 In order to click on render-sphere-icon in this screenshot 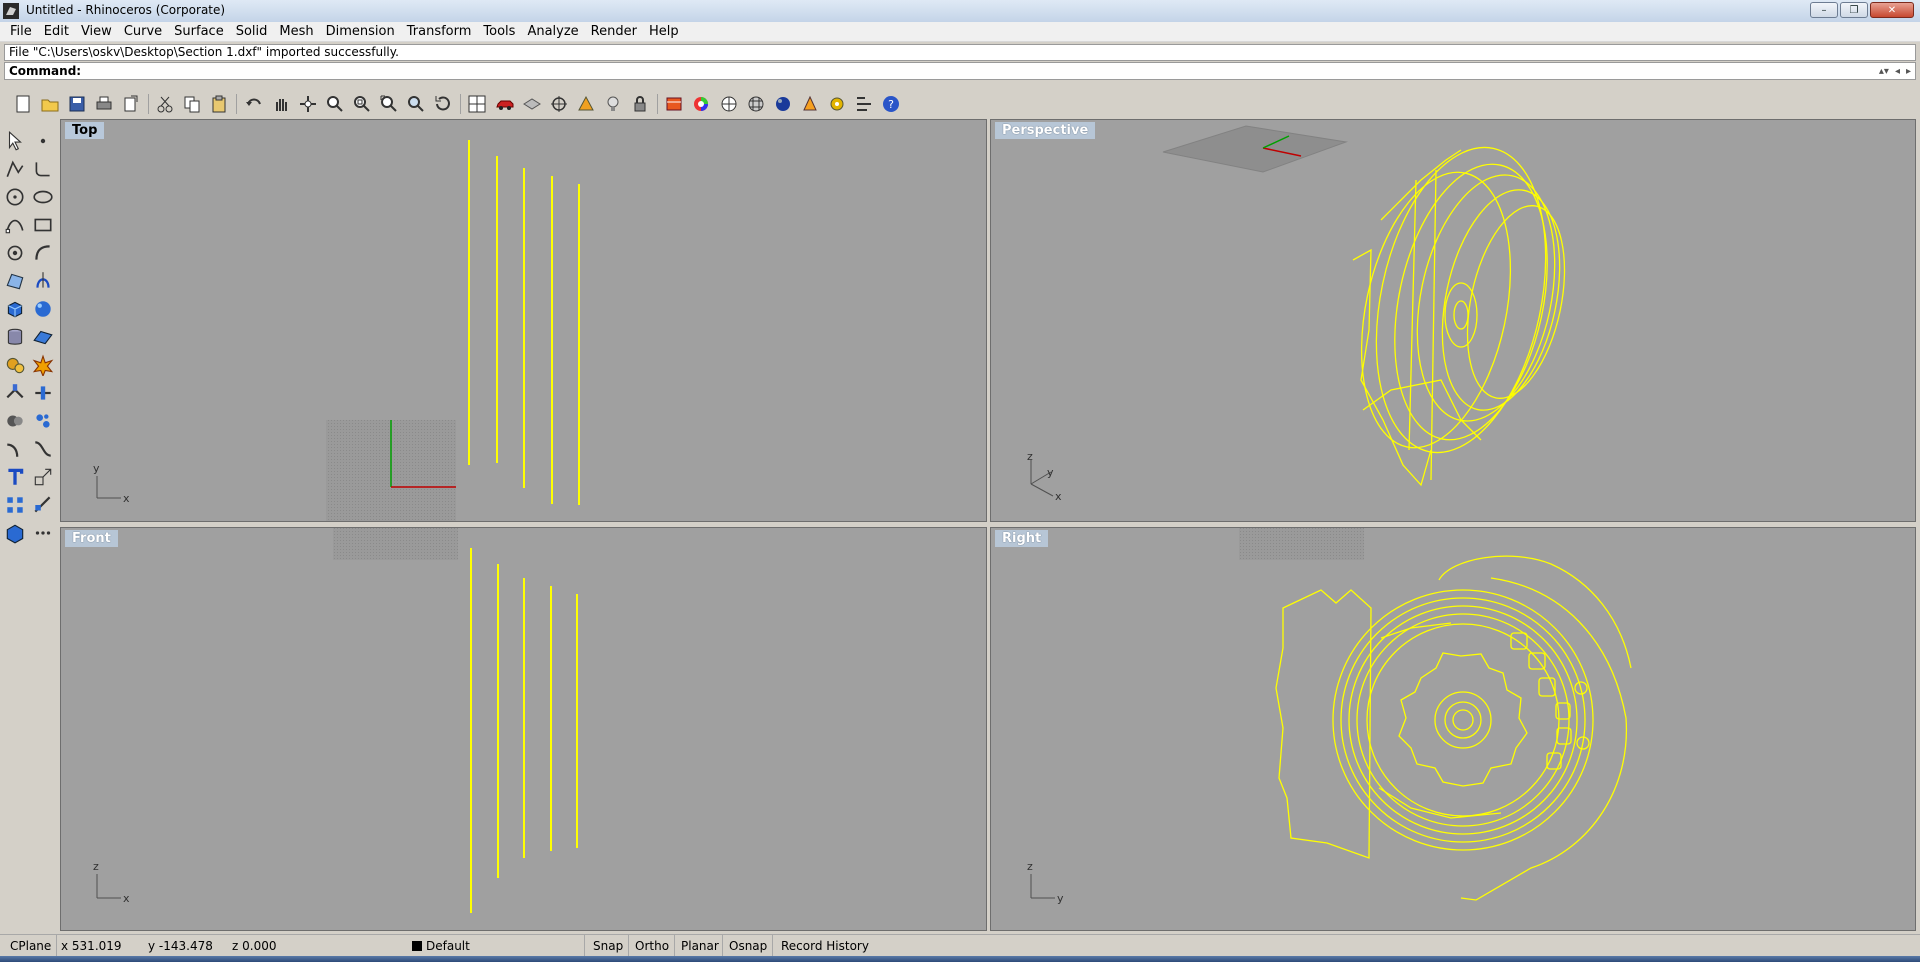, I will do `click(782, 104)`.